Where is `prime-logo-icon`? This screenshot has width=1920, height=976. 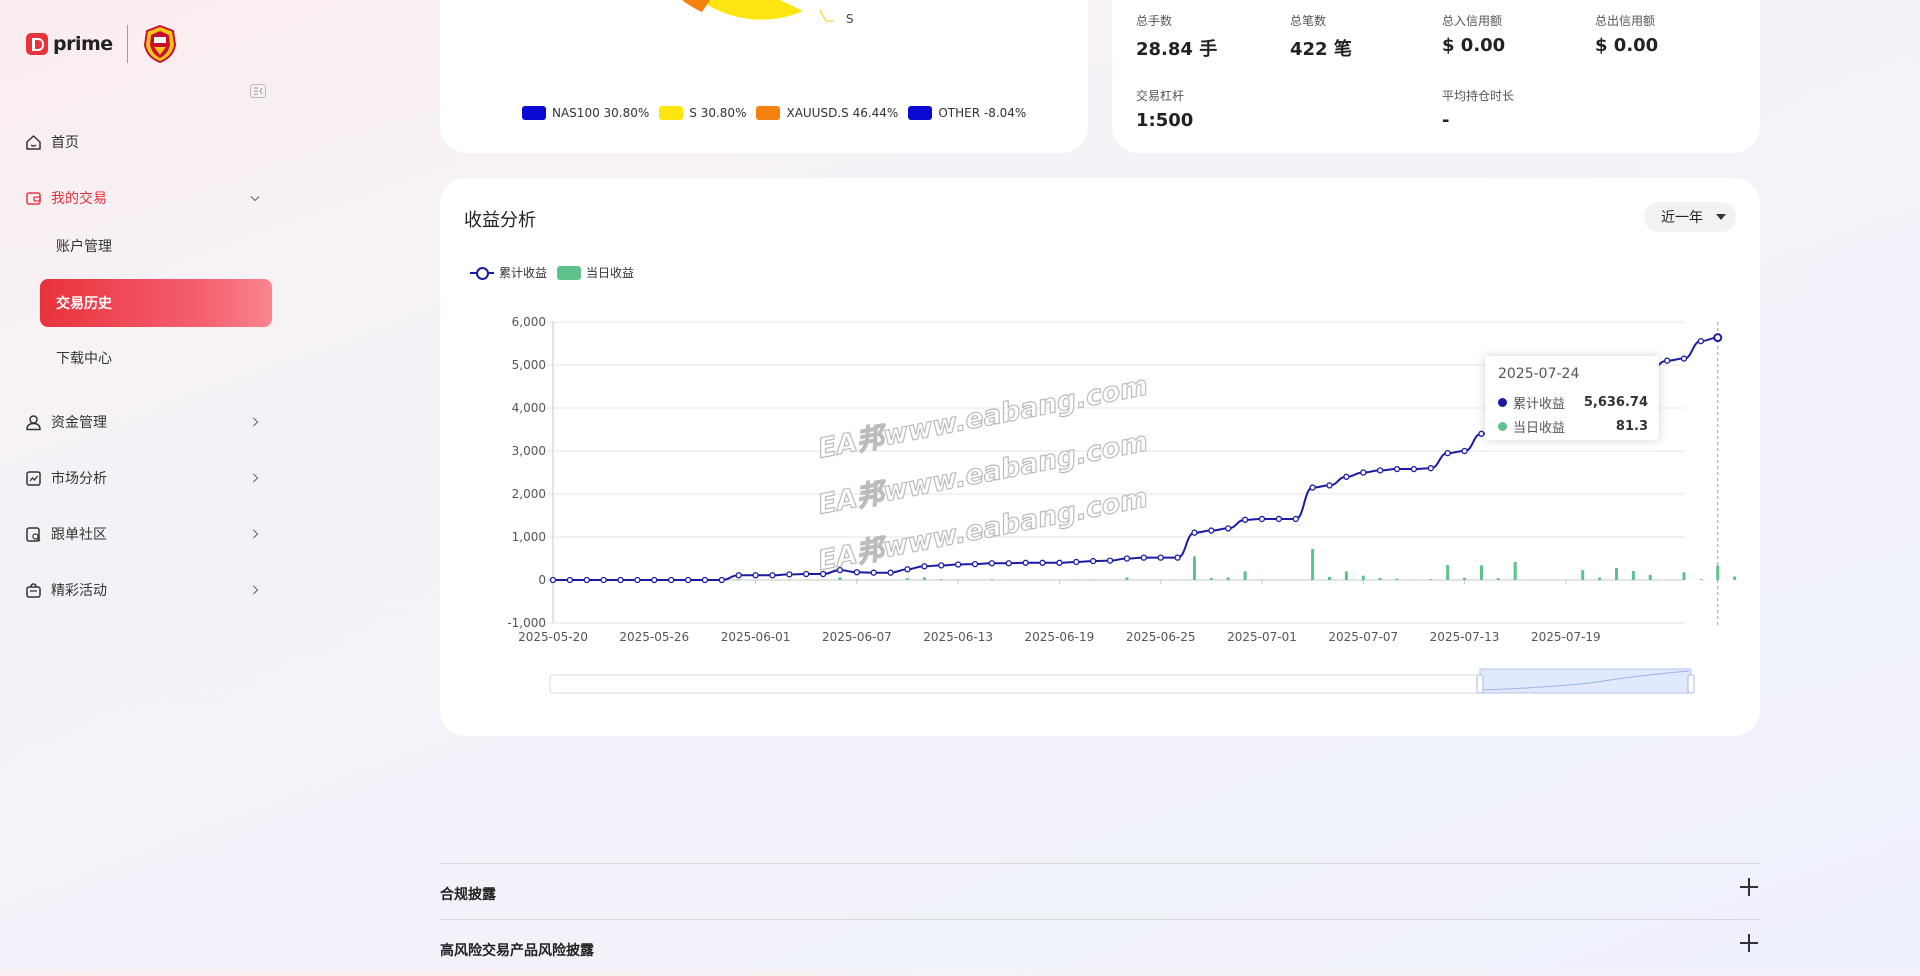
prime-logo-icon is located at coordinates (37, 44).